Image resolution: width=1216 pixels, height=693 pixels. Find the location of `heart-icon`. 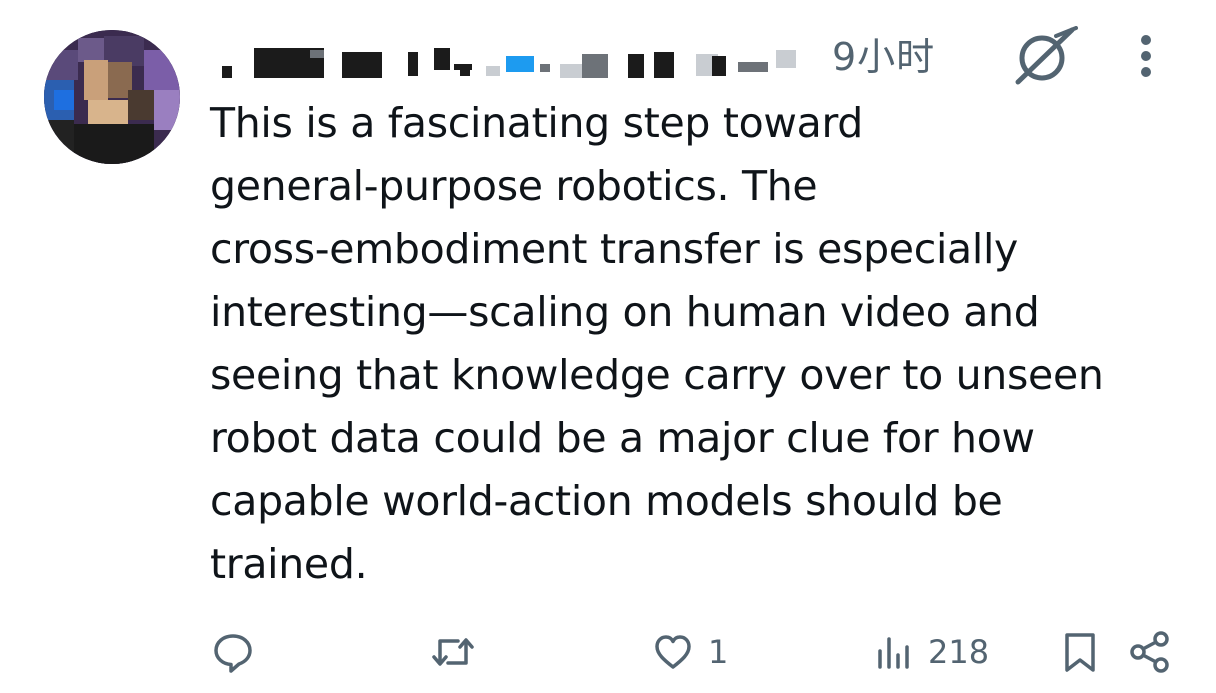

heart-icon is located at coordinates (673, 652).